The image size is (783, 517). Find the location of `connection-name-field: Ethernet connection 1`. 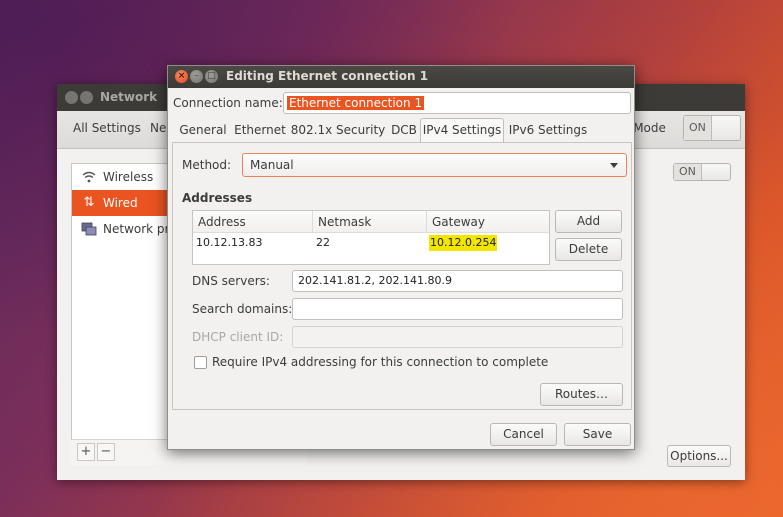

connection-name-field: Ethernet connection 1 is located at coordinates (457, 103).